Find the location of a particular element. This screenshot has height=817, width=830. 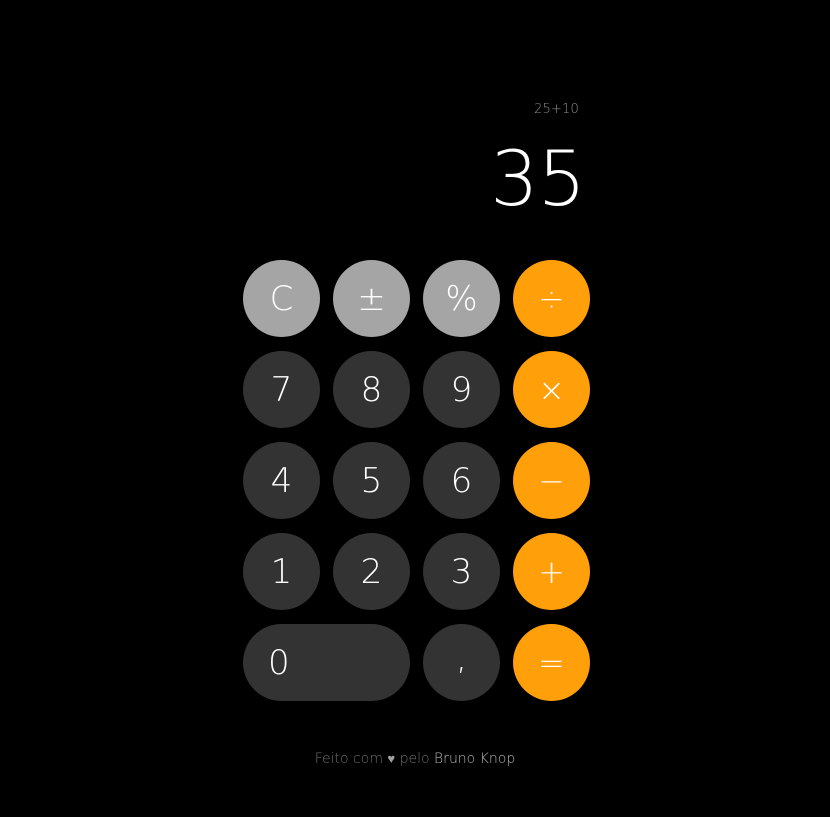

percent-button: % is located at coordinates (461, 298).